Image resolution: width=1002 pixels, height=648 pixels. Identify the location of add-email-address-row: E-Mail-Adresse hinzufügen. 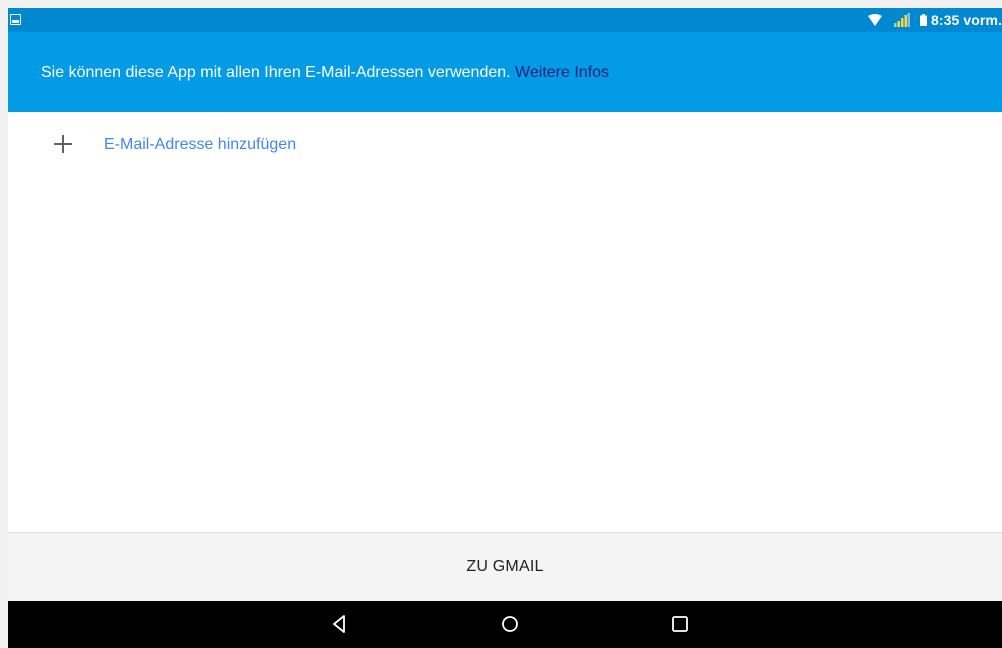
(505, 144).